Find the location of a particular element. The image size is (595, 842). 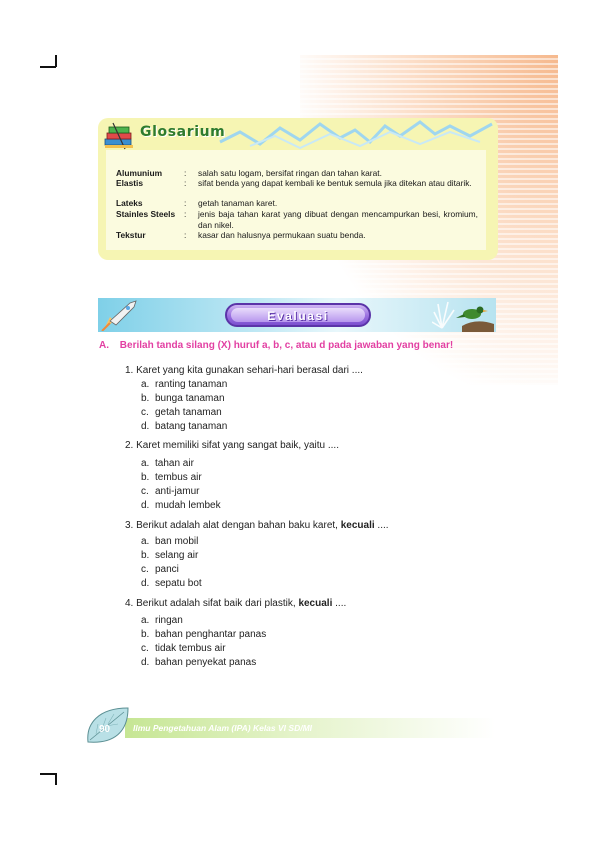

question-number: 4. is located at coordinates (129, 603).